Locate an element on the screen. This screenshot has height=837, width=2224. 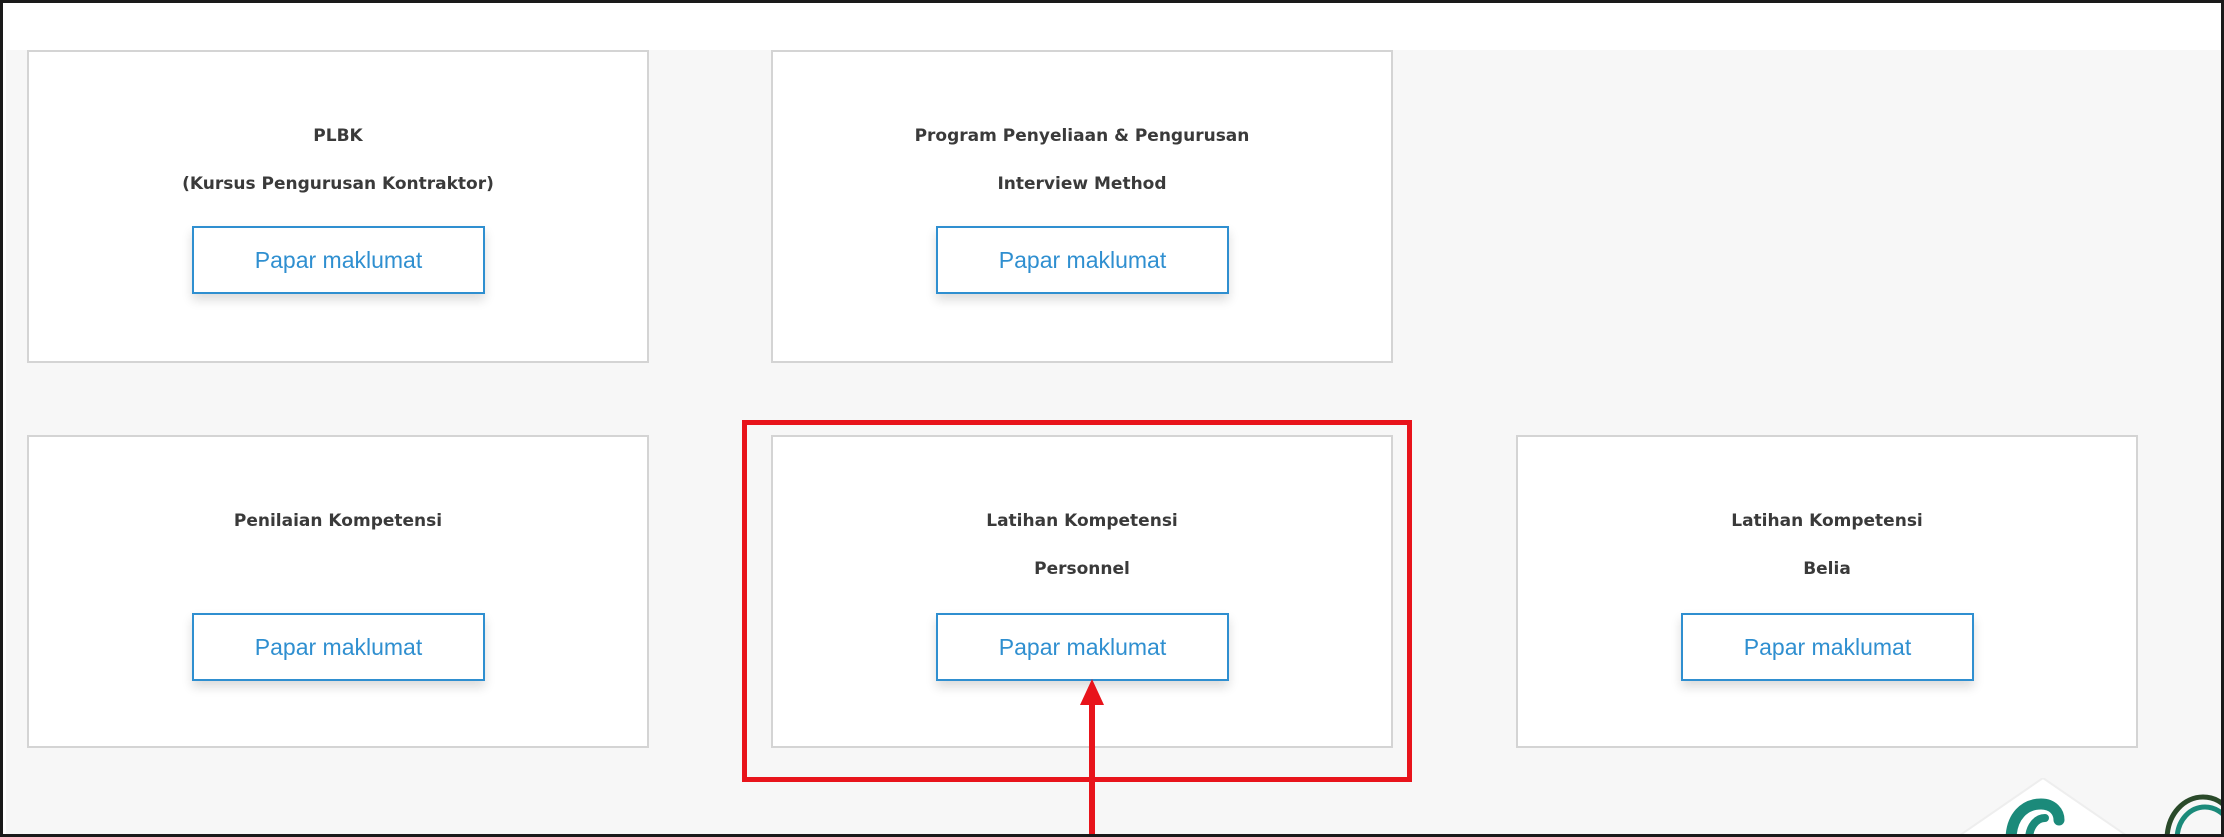
card-title-line: (Kursus Pengurusan Kontraktor) is located at coordinates (338, 184).